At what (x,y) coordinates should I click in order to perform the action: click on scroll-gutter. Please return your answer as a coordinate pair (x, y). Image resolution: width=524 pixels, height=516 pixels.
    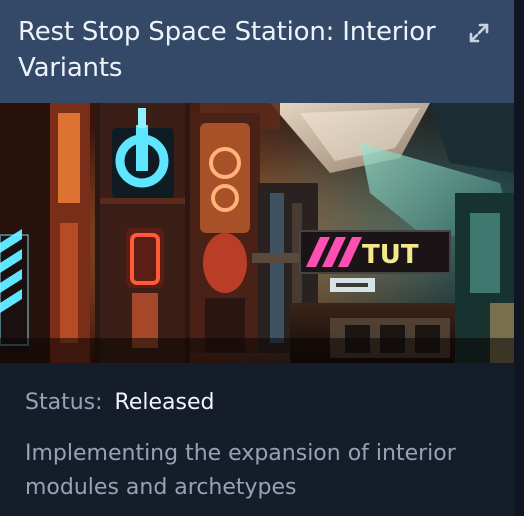
    Looking at the image, I should click on (519, 258).